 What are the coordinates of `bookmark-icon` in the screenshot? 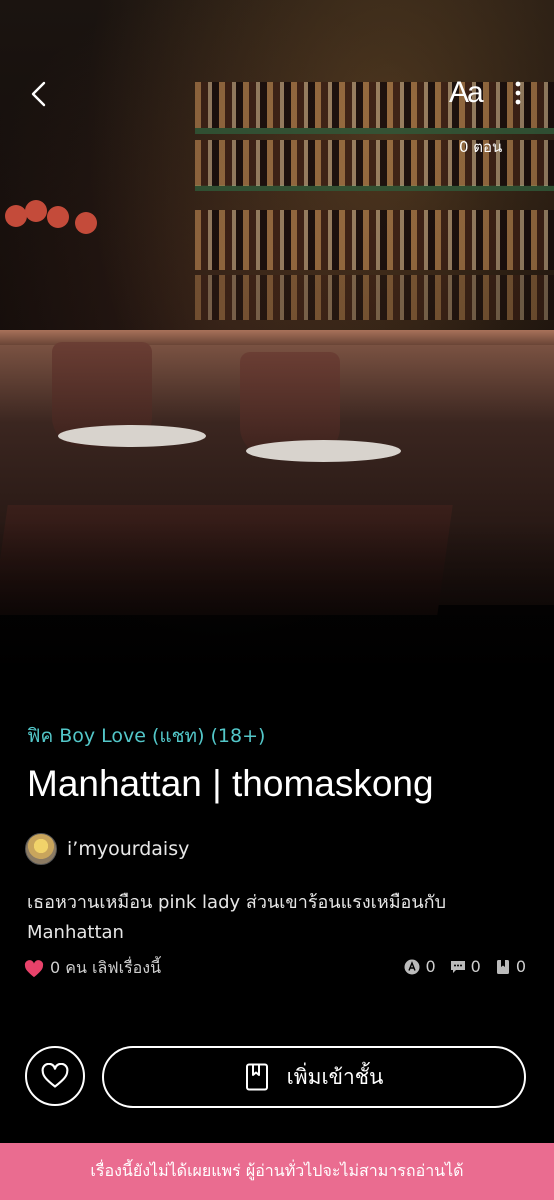 It's located at (502, 966).